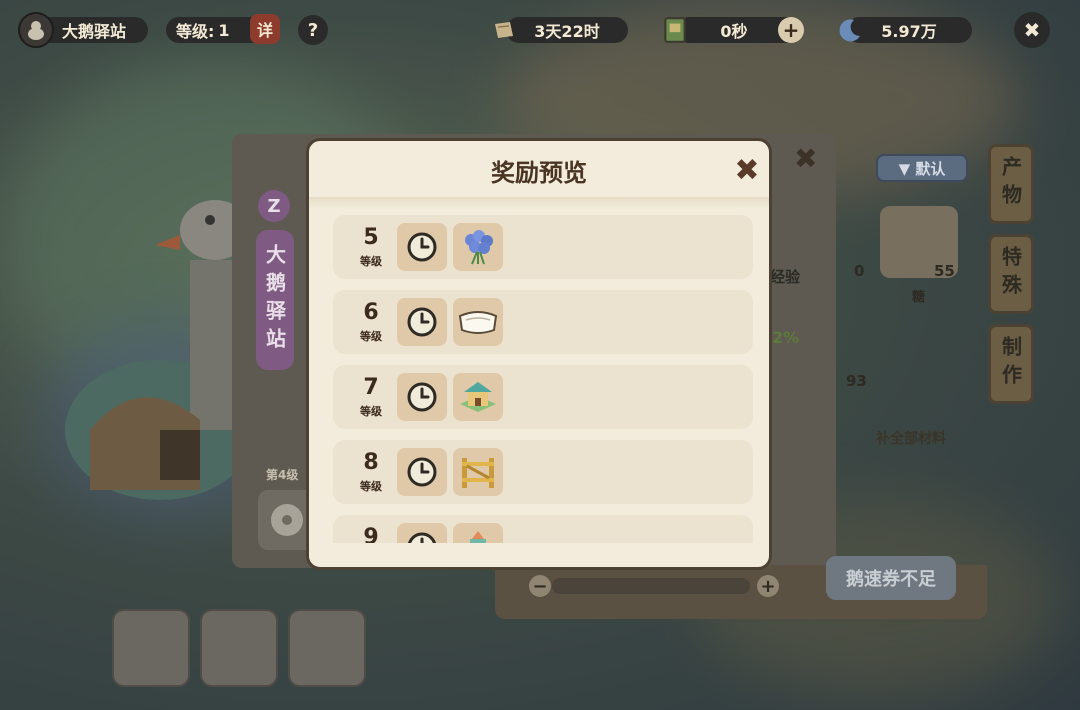  What do you see at coordinates (1011, 274) in the screenshot?
I see `tab-special: 特殊` at bounding box center [1011, 274].